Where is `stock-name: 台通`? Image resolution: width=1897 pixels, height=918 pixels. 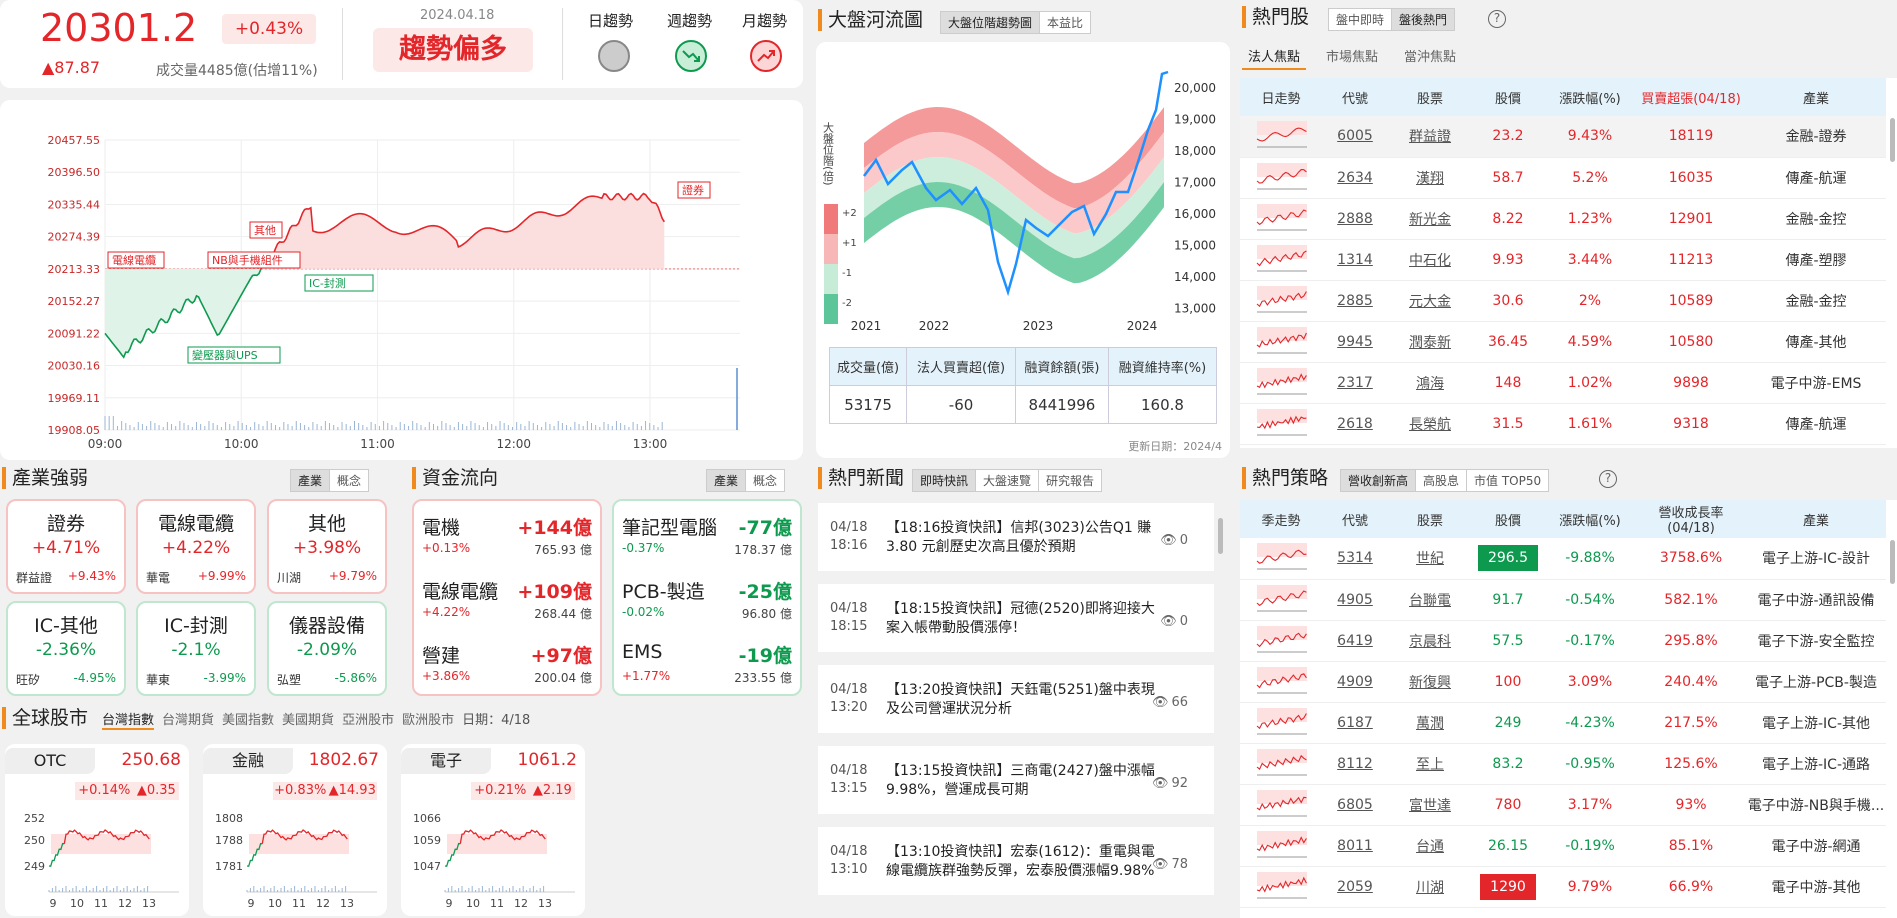 stock-name: 台通 is located at coordinates (1430, 846).